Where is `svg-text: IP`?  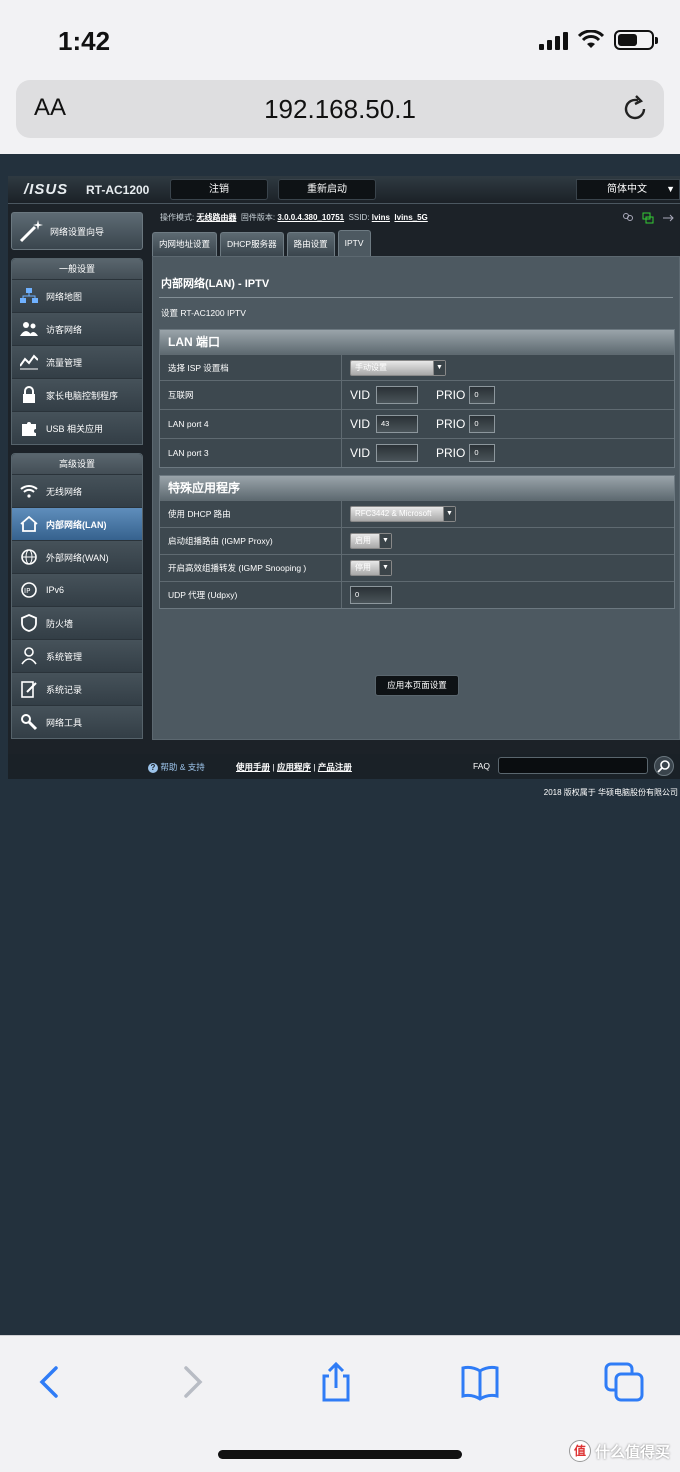
svg-text: IP is located at coordinates (27, 591).